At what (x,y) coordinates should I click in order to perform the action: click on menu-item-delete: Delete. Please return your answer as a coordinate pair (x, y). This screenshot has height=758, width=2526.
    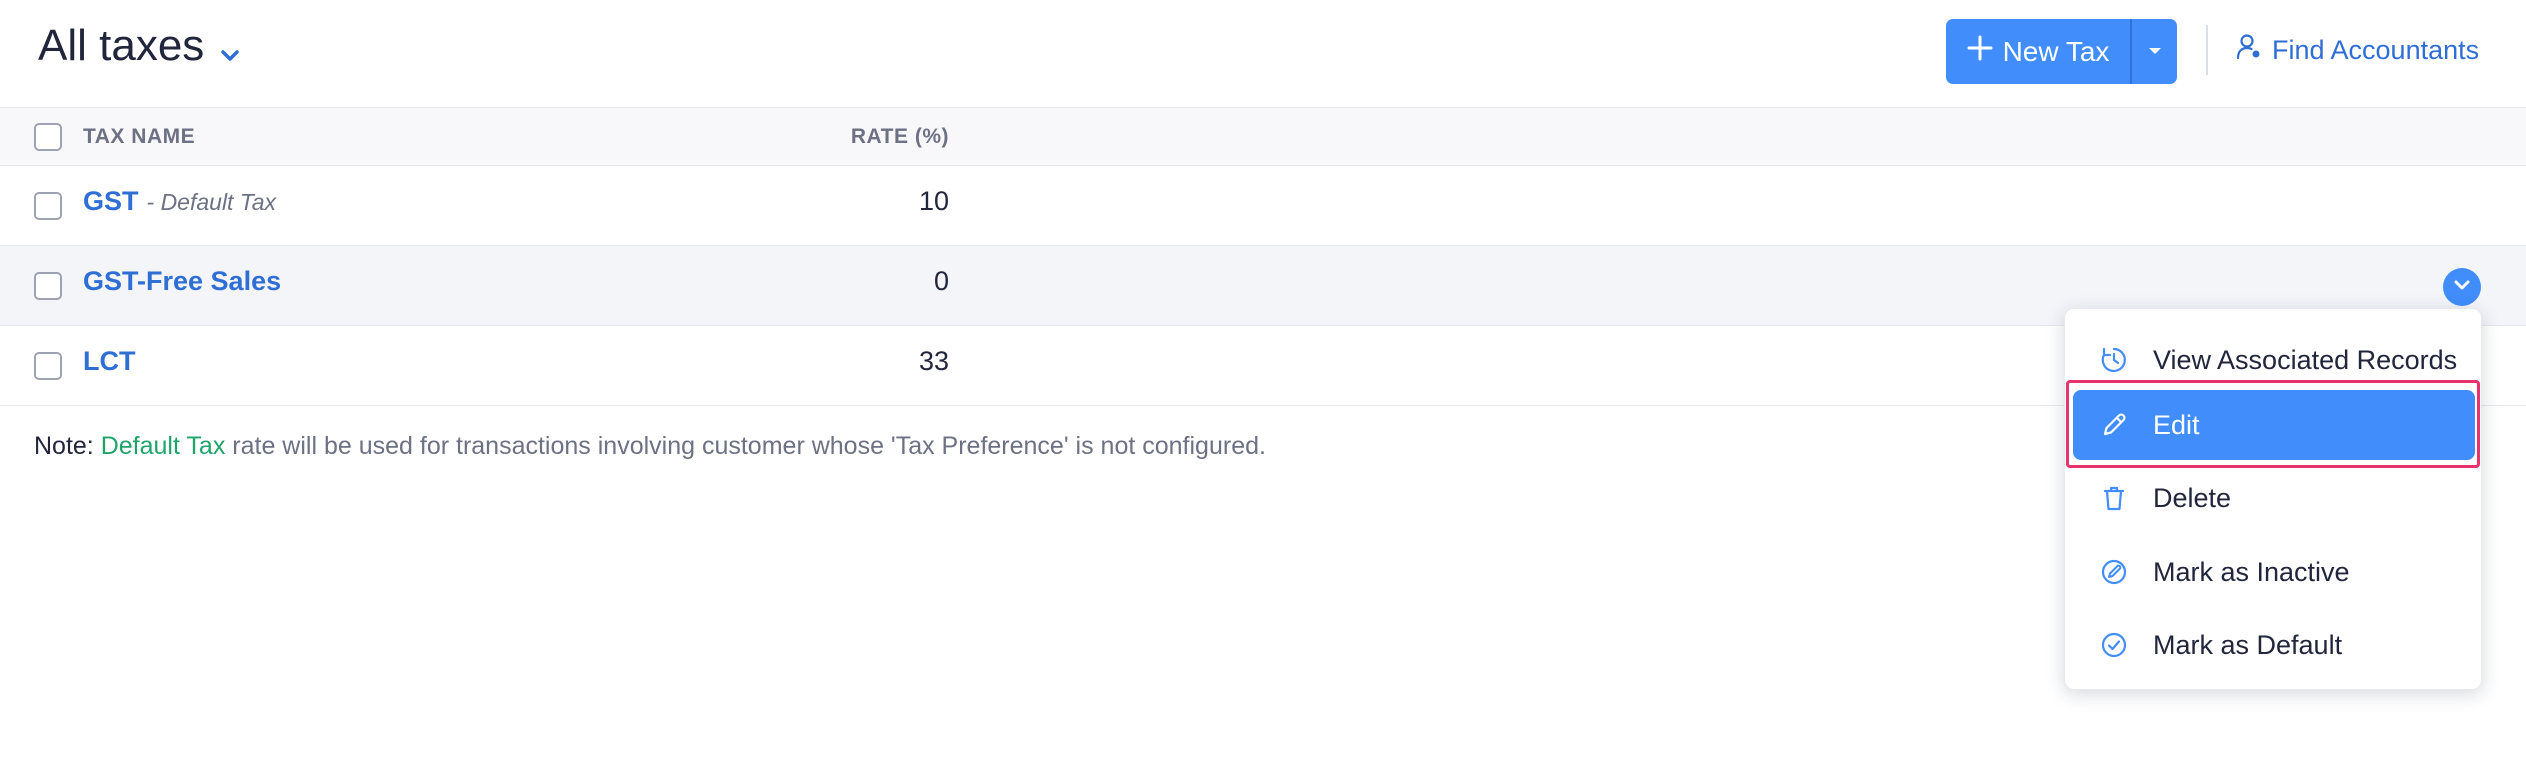
    Looking at the image, I should click on (2274, 498).